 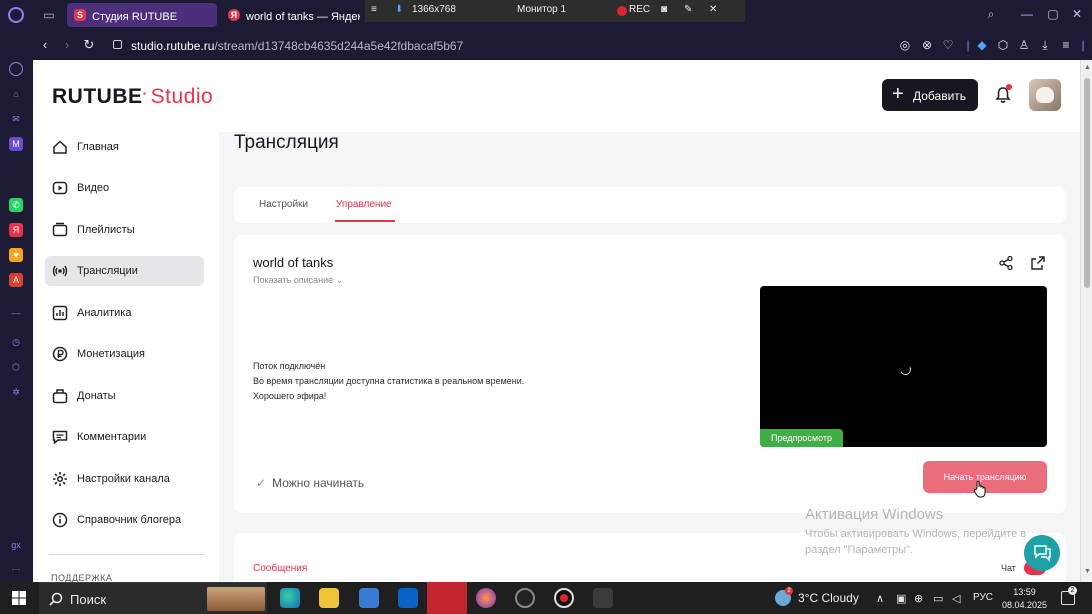 I want to click on sidebar-item-playlists: Плейлисты, so click(x=124, y=230).